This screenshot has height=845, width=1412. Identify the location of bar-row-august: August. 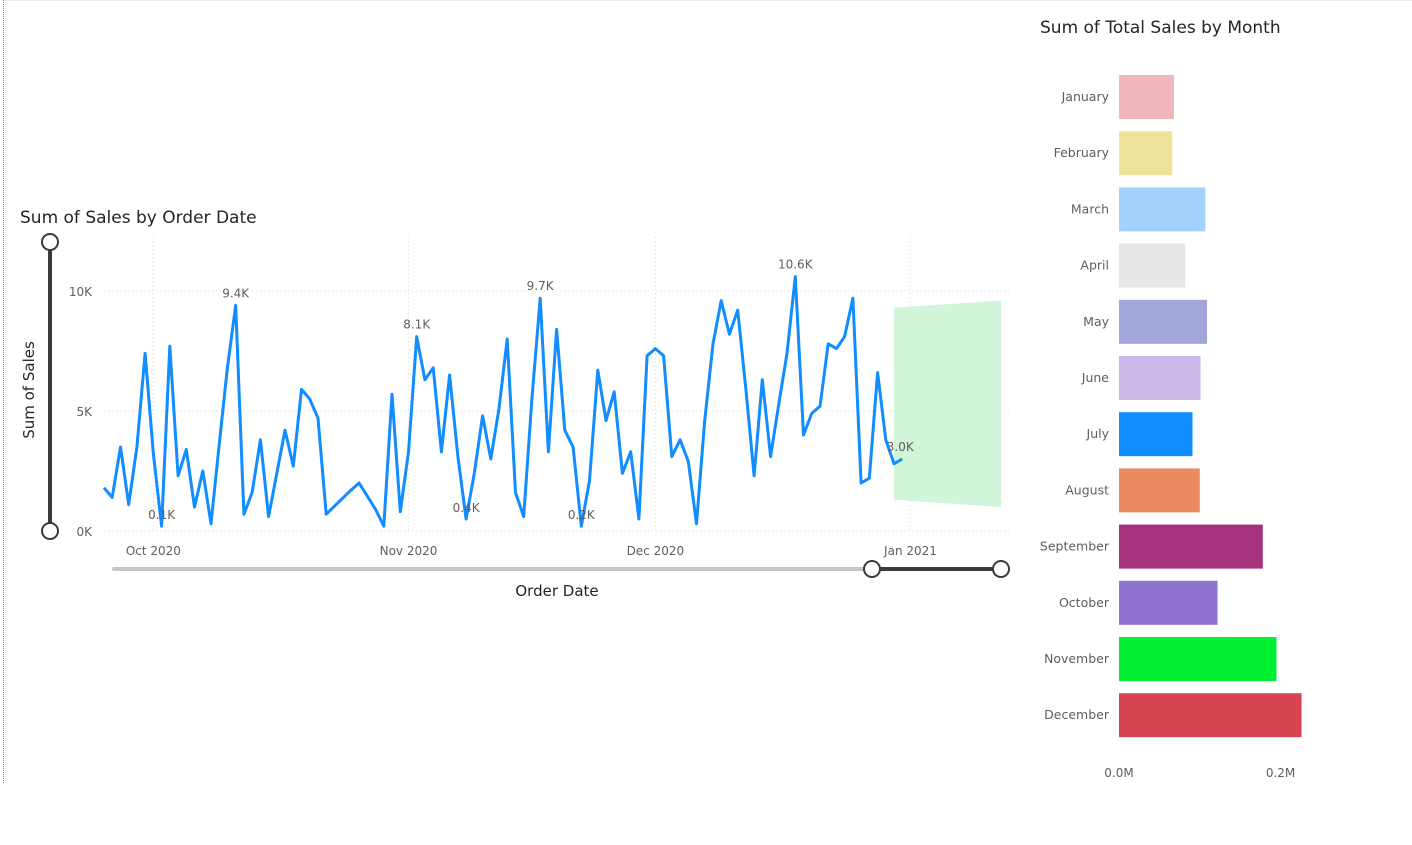
(1132, 490).